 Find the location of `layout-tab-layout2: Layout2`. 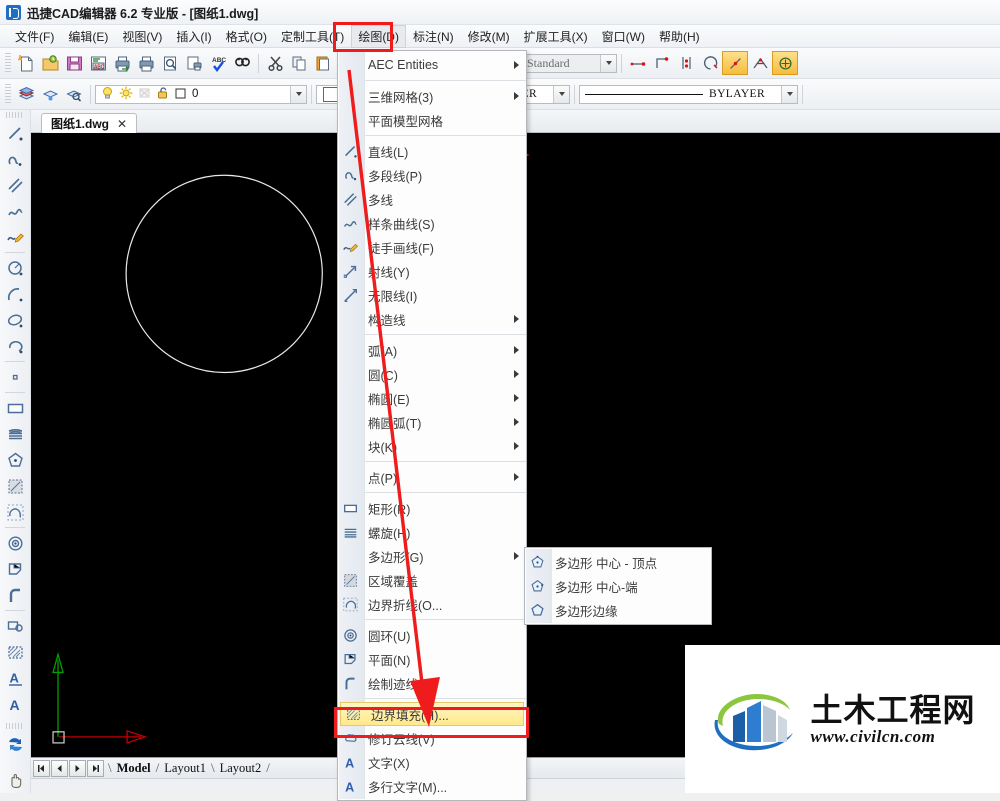

layout-tab-layout2: Layout2 is located at coordinates (241, 768).